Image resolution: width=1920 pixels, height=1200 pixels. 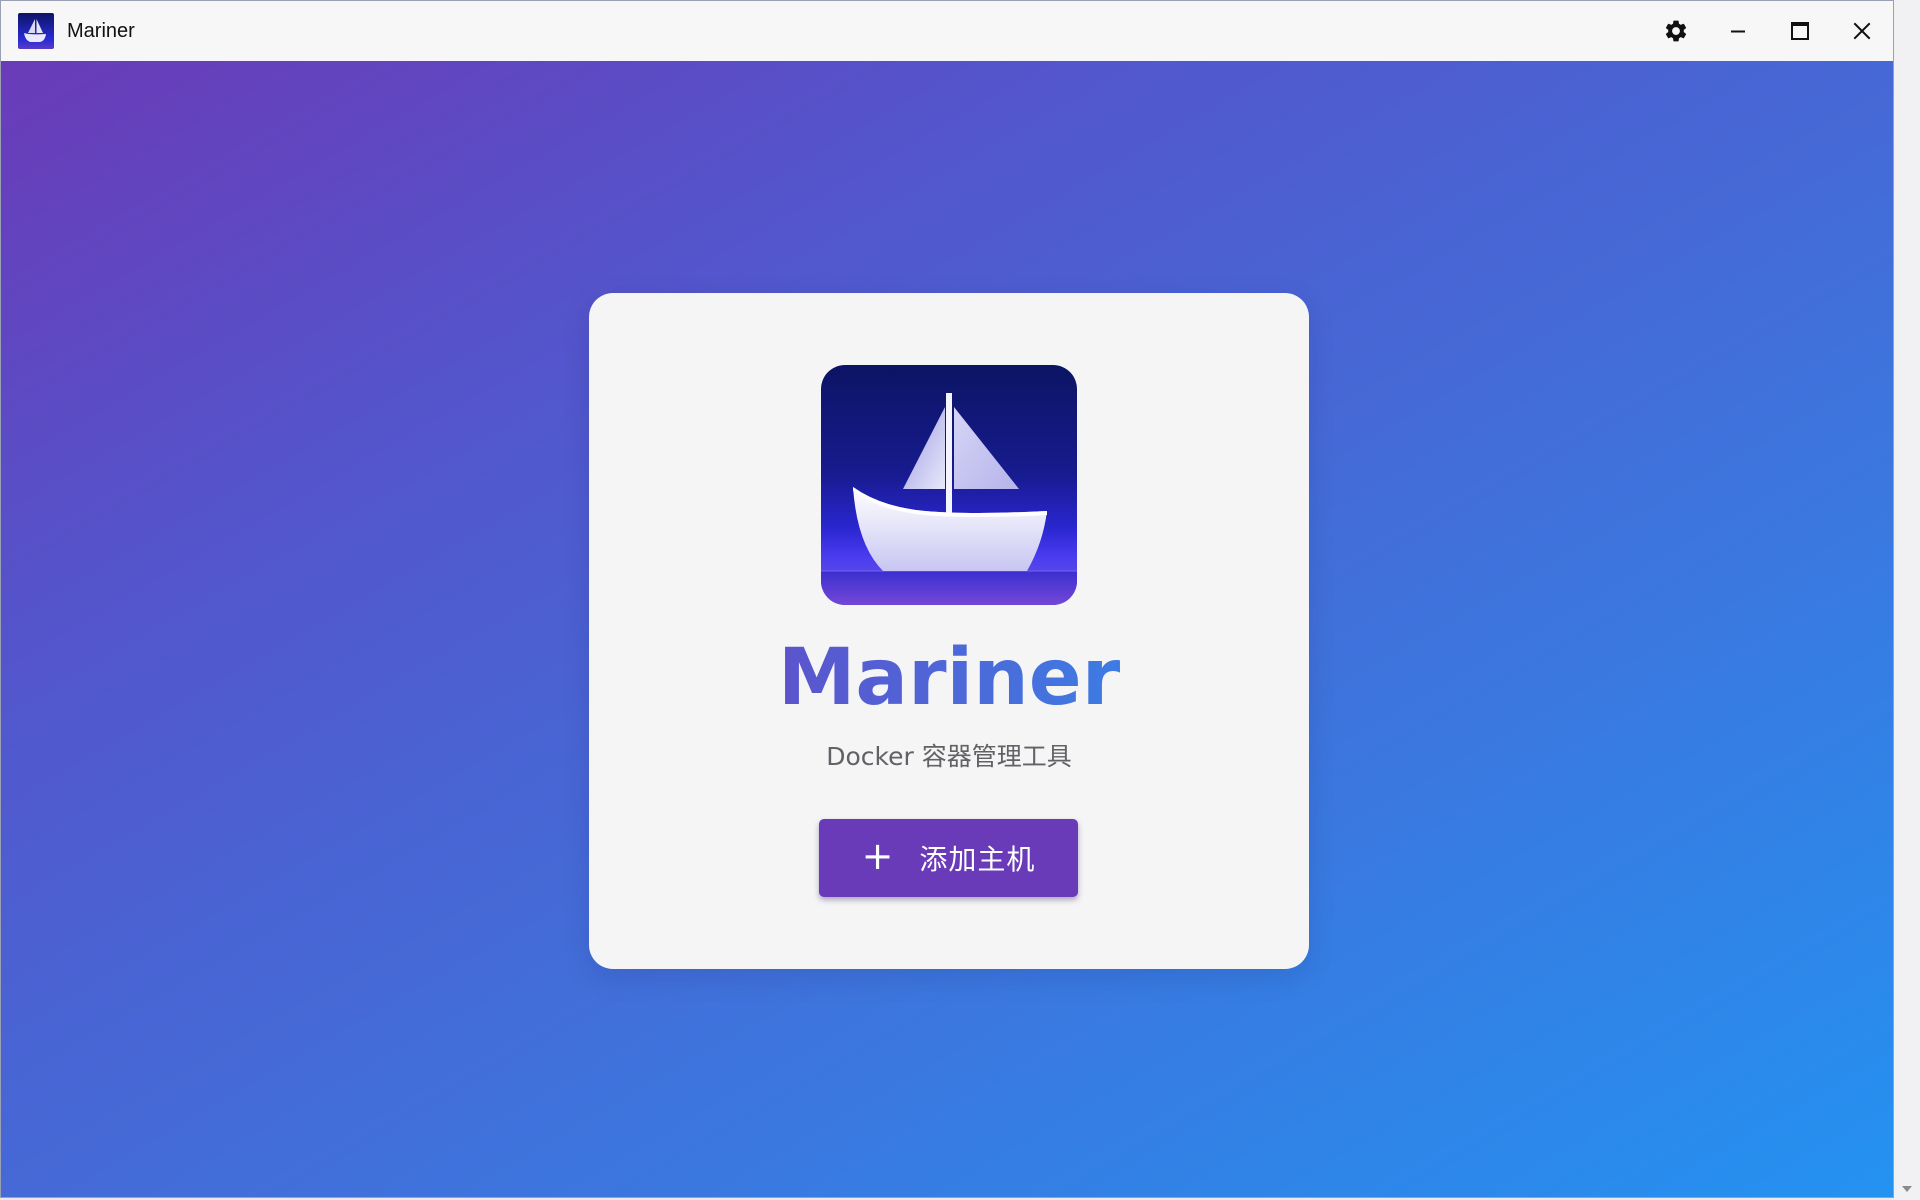 I want to click on app-name-heading: Mariner, so click(x=949, y=678).